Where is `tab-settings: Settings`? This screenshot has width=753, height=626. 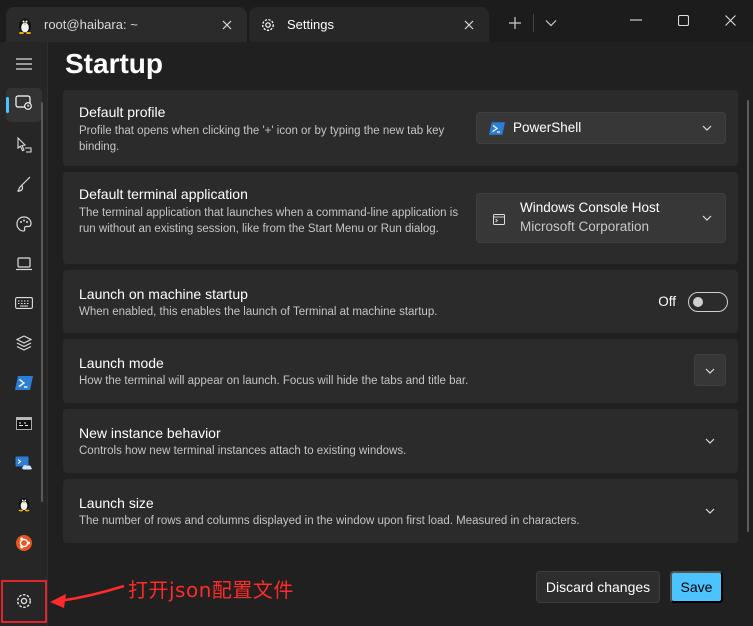 tab-settings: Settings is located at coordinates (369, 24).